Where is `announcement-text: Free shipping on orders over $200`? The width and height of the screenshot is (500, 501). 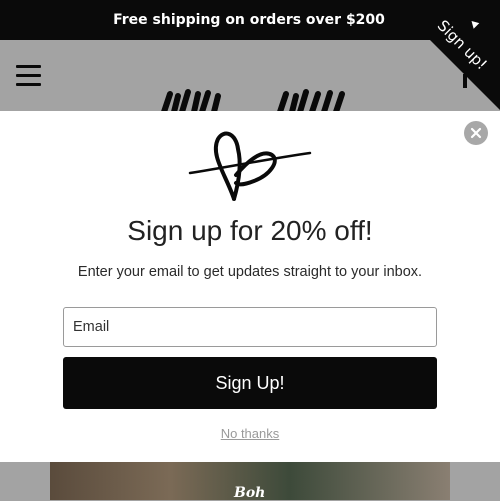
announcement-text: Free shipping on orders over $200 is located at coordinates (249, 20).